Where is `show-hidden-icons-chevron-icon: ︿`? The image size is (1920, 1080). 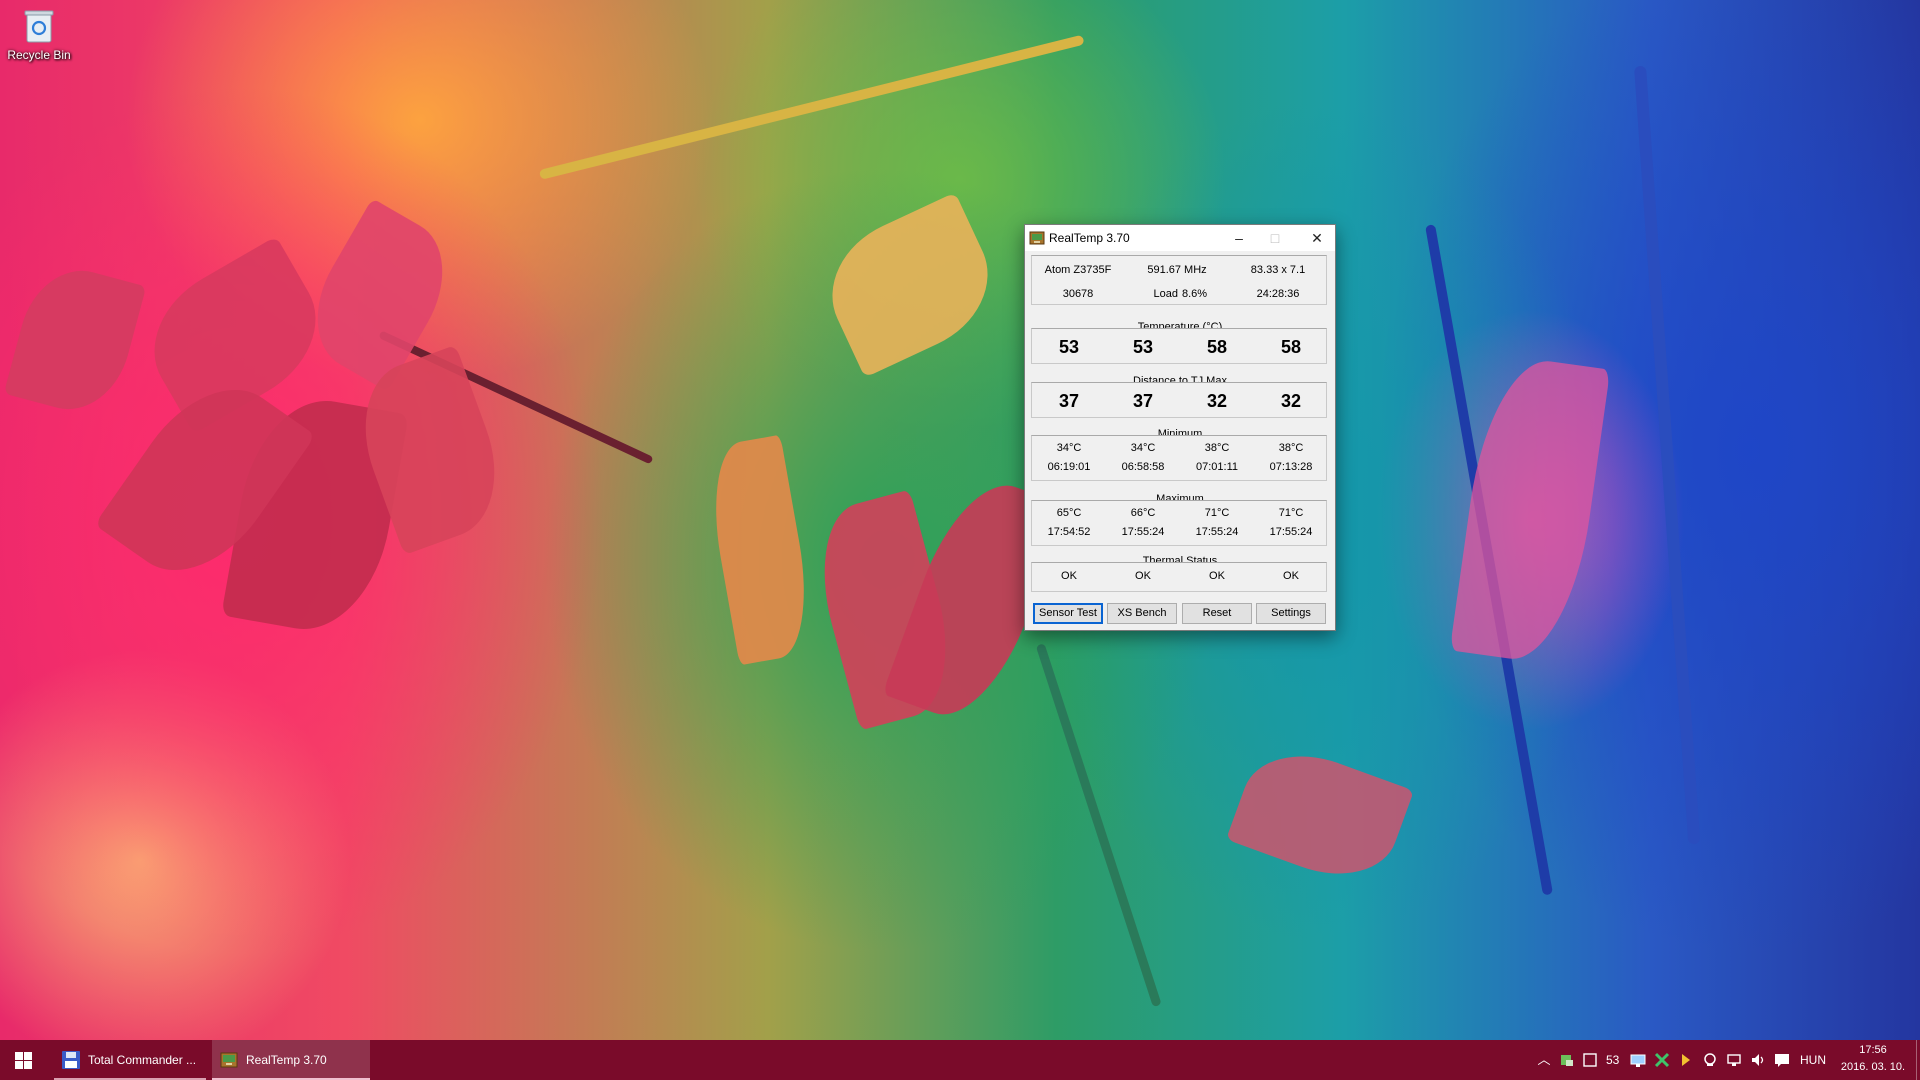
show-hidden-icons-chevron-icon: ︿ is located at coordinates (1544, 1060).